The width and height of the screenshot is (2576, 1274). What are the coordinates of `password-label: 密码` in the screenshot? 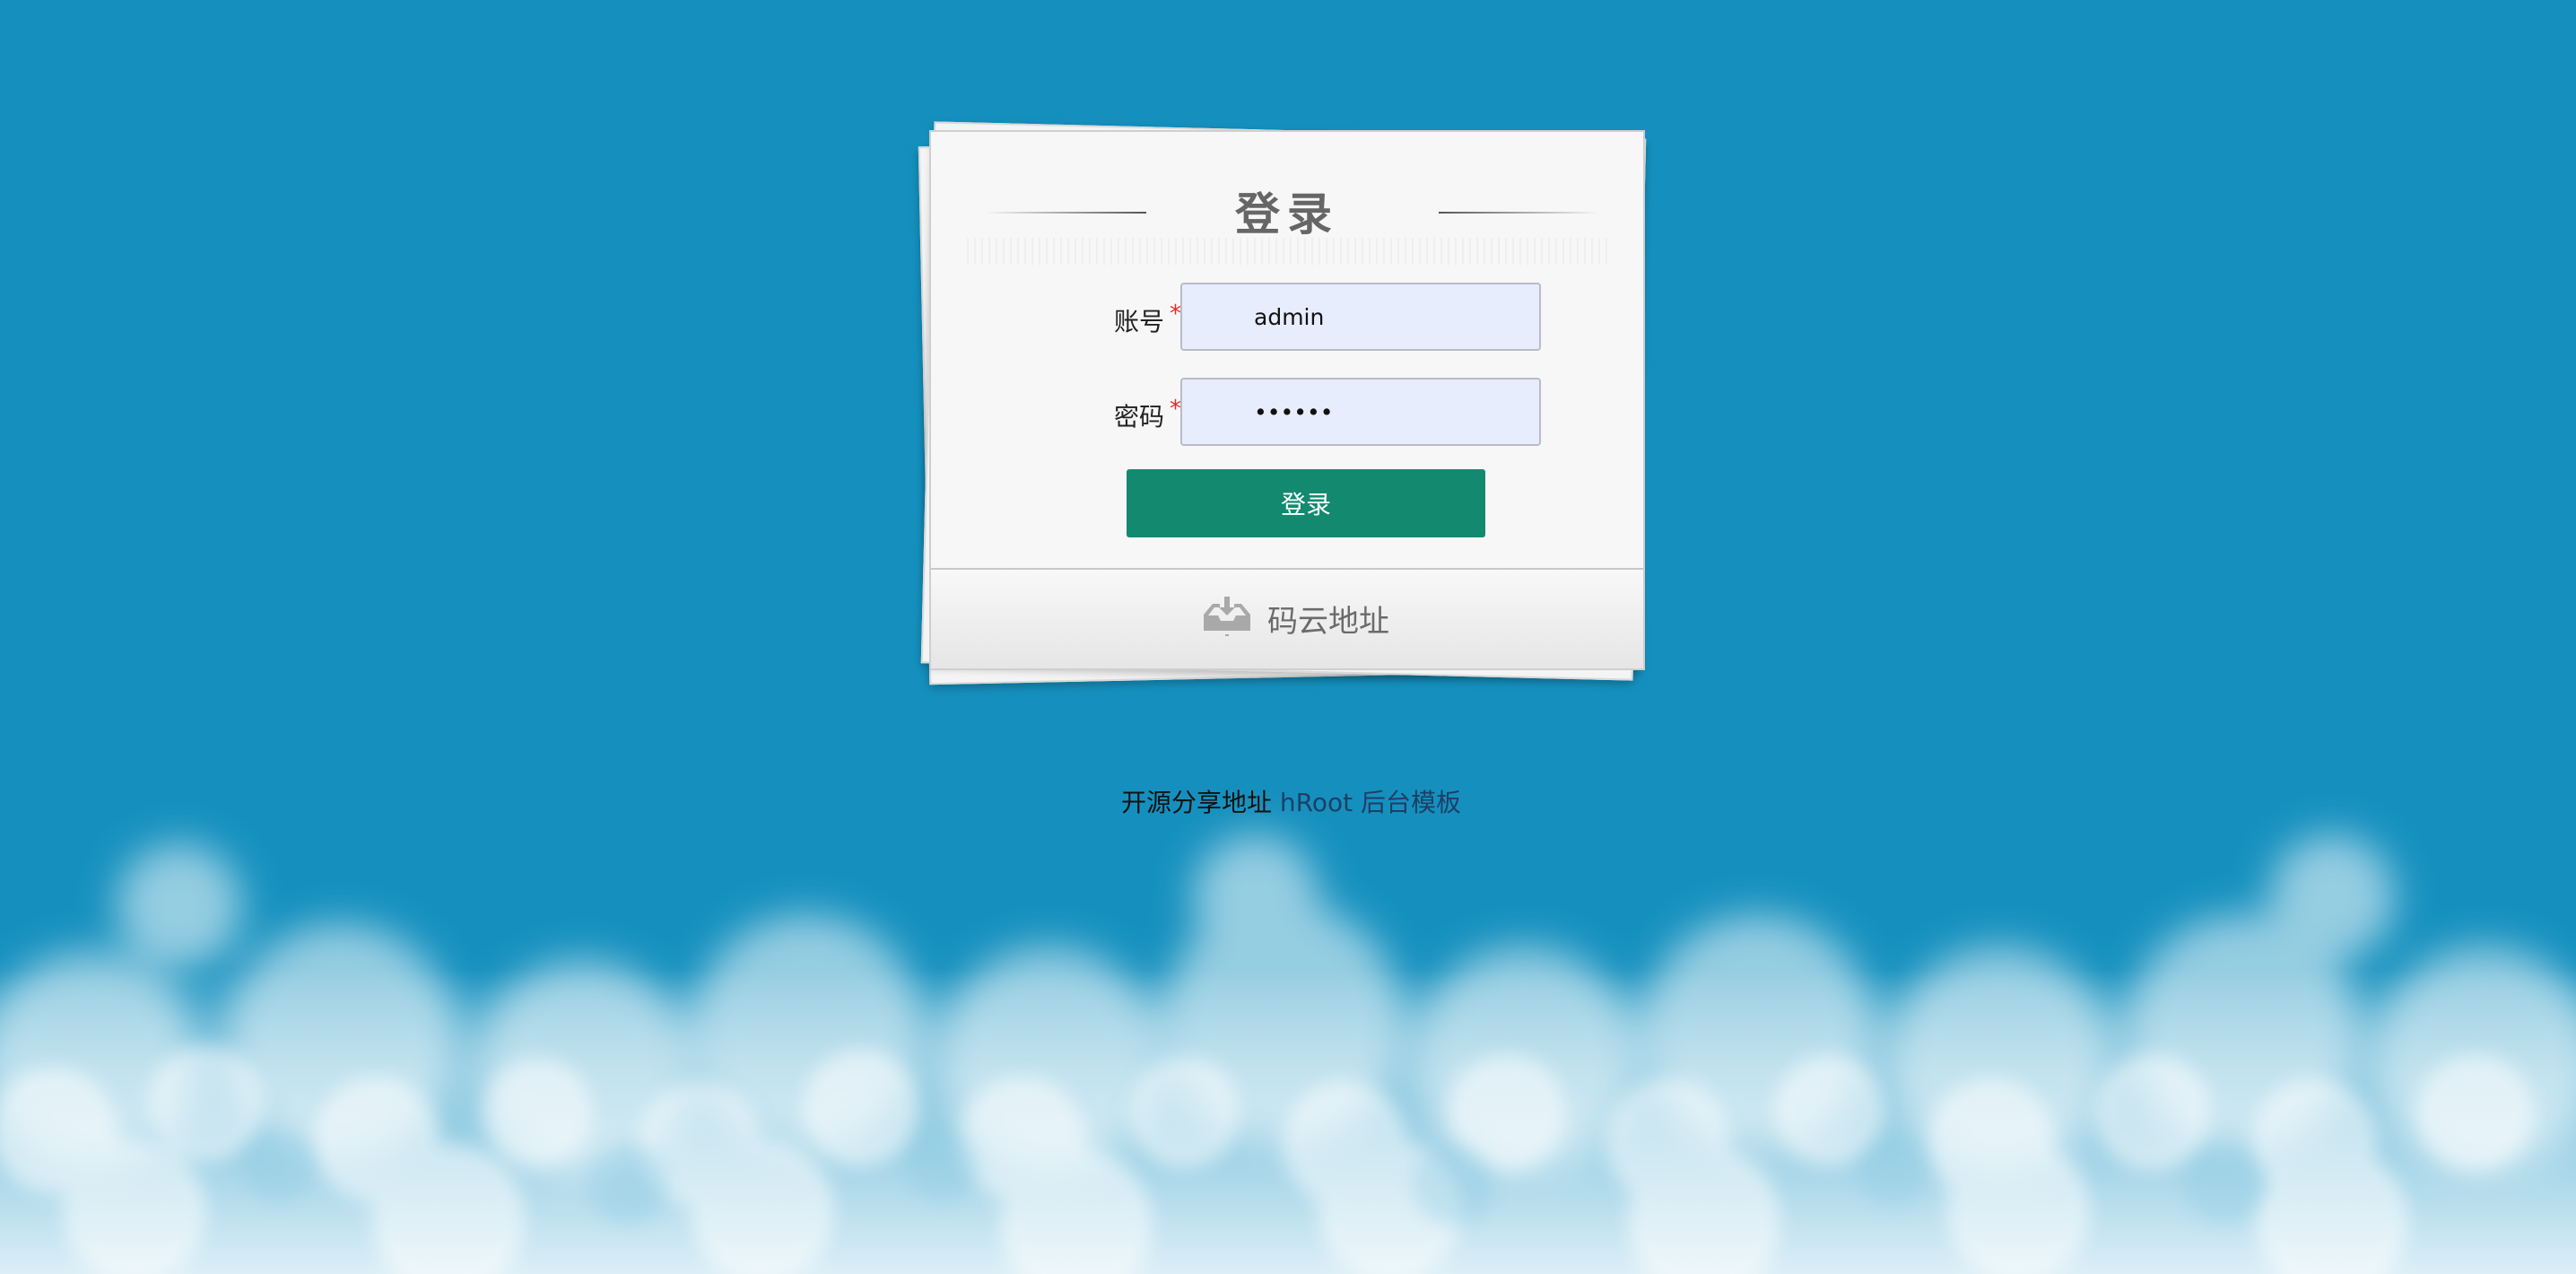 It's located at (1138, 417).